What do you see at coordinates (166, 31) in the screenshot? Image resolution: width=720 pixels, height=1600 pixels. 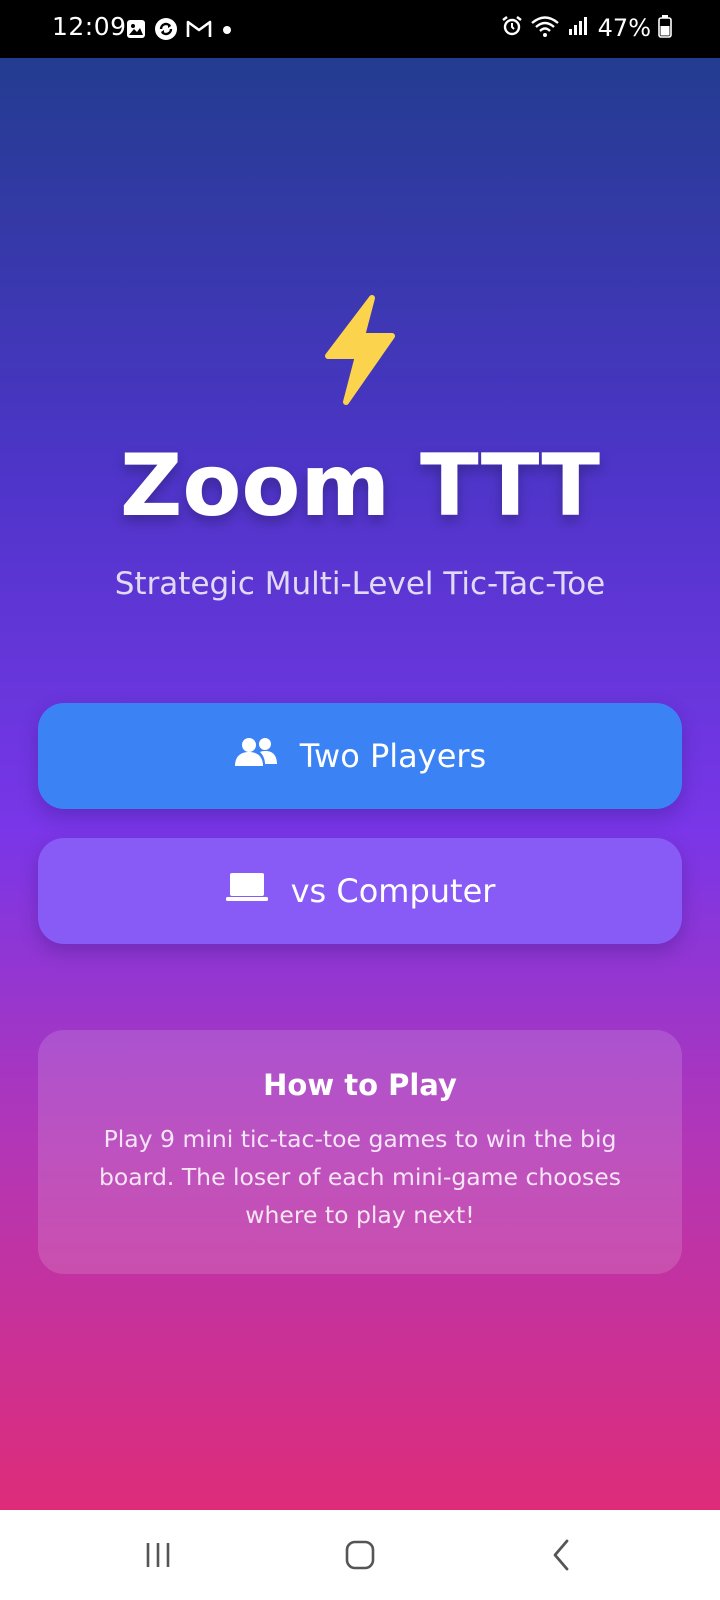 I see `sync-icon` at bounding box center [166, 31].